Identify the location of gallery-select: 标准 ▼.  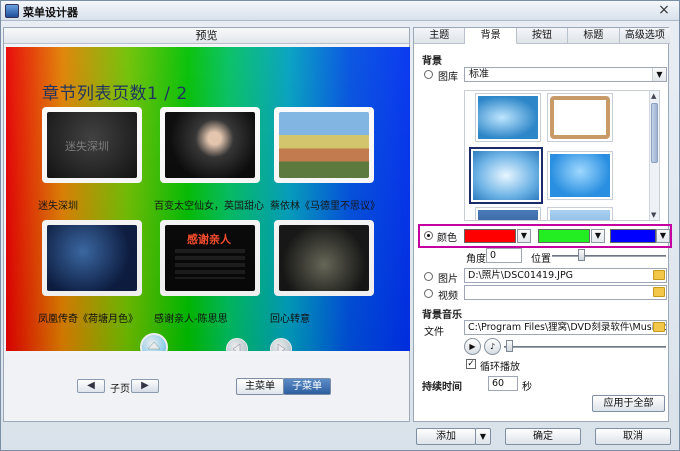
(565, 74).